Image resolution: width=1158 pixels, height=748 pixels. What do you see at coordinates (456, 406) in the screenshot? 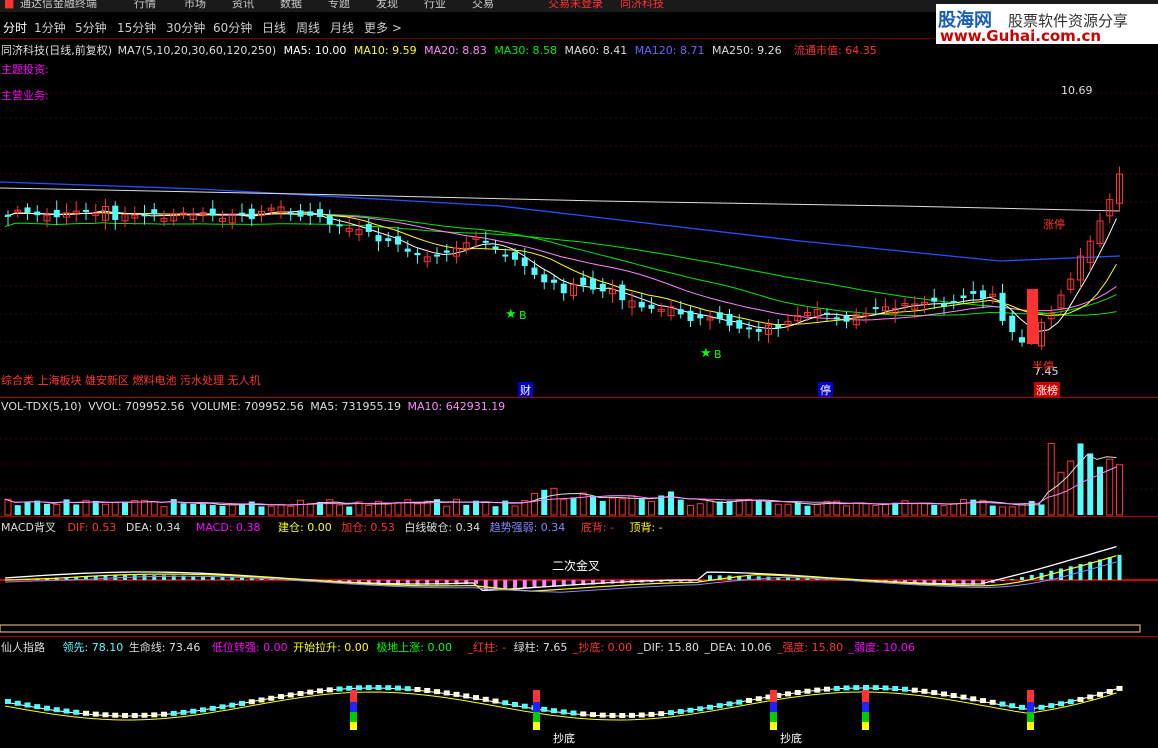
I see `vol-ma10-value: MA10: 642931.19` at bounding box center [456, 406].